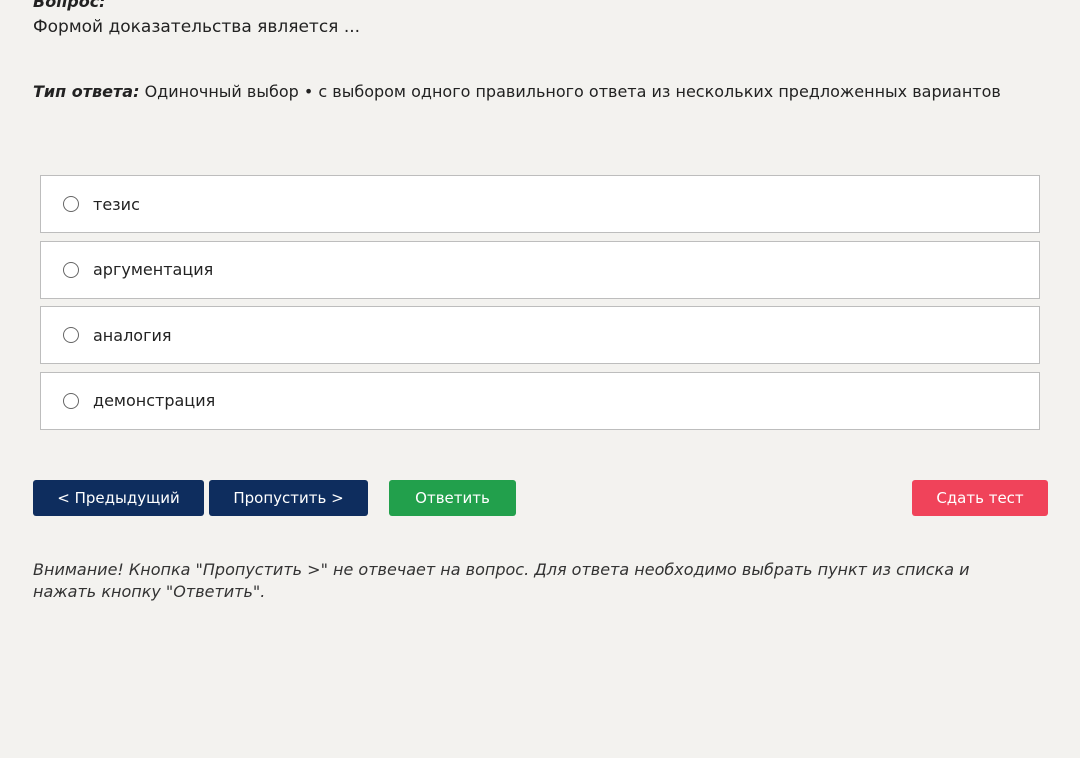 The width and height of the screenshot is (1080, 758). What do you see at coordinates (540, 204) in the screenshot?
I see `option-thesis: тезис` at bounding box center [540, 204].